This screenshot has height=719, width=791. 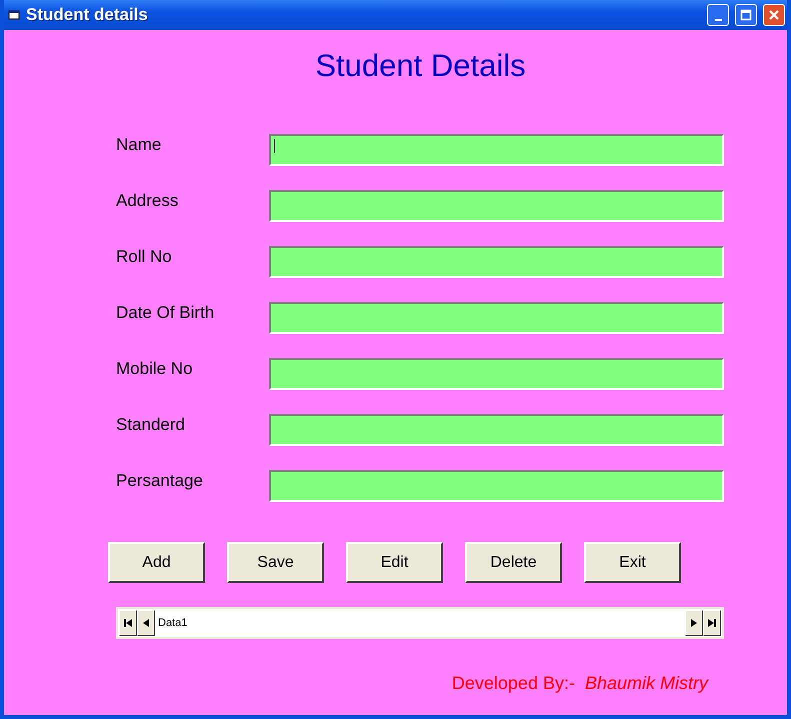 What do you see at coordinates (14, 15) in the screenshot?
I see `window-icon` at bounding box center [14, 15].